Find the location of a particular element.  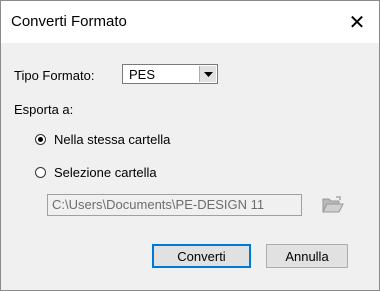

dialog-title: Converti Formato is located at coordinates (69, 21).